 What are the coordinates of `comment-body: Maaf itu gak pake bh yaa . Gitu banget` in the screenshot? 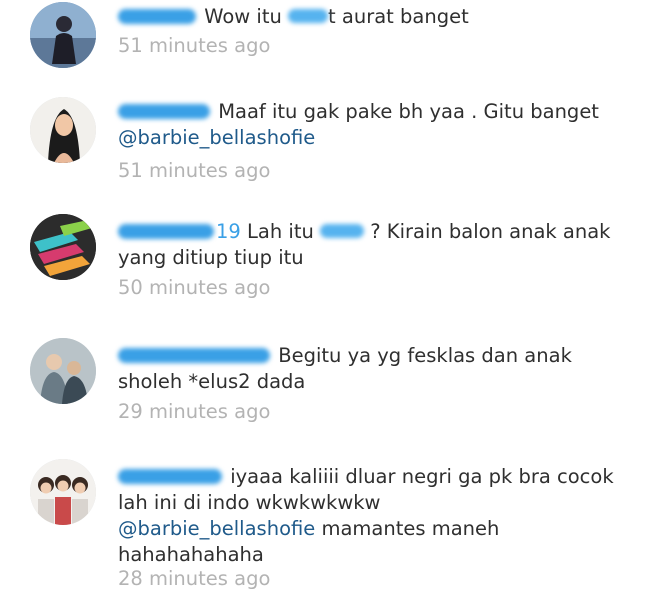 It's located at (408, 111).